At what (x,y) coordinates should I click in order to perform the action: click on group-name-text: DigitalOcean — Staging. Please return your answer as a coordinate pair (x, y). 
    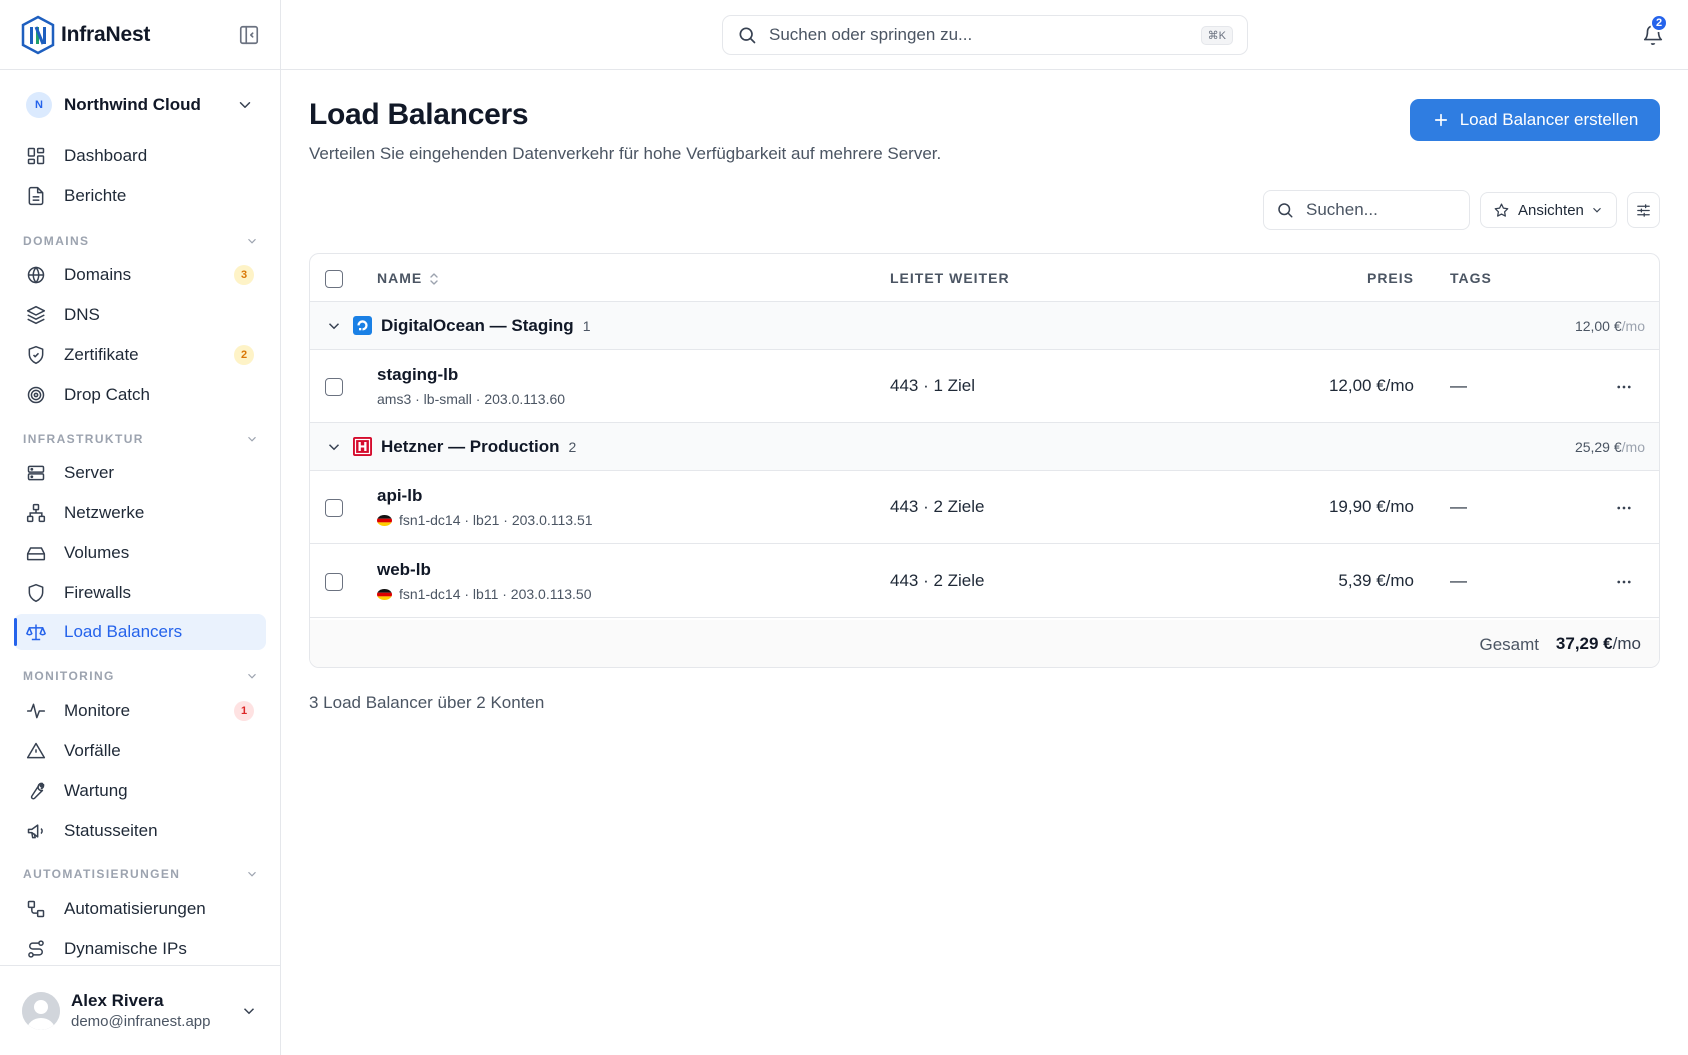
    Looking at the image, I should click on (477, 325).